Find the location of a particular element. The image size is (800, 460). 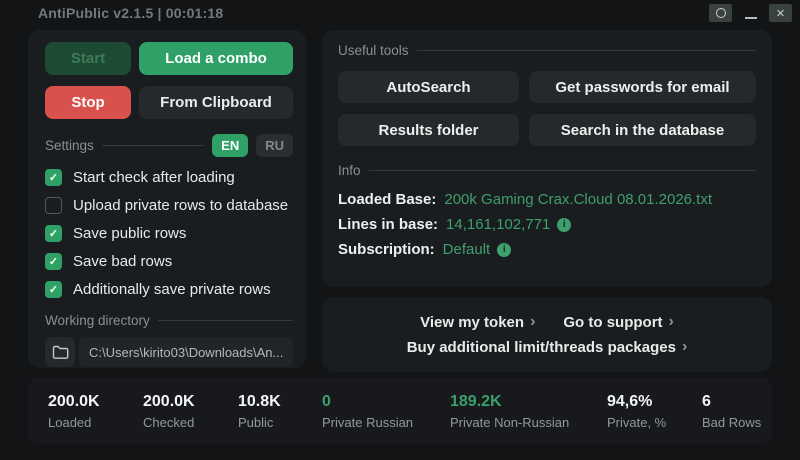

info-key: Lines in base: is located at coordinates (388, 224).